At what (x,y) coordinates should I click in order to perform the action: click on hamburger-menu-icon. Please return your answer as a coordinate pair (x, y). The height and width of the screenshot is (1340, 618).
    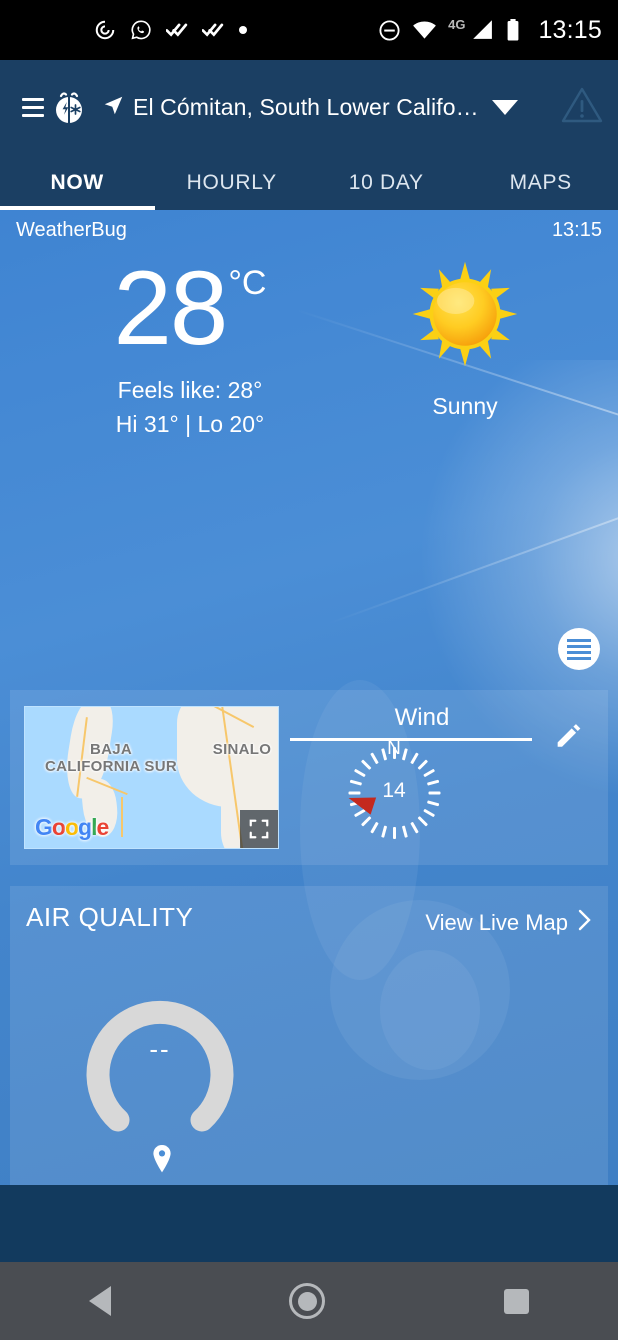
    Looking at the image, I should click on (33, 107).